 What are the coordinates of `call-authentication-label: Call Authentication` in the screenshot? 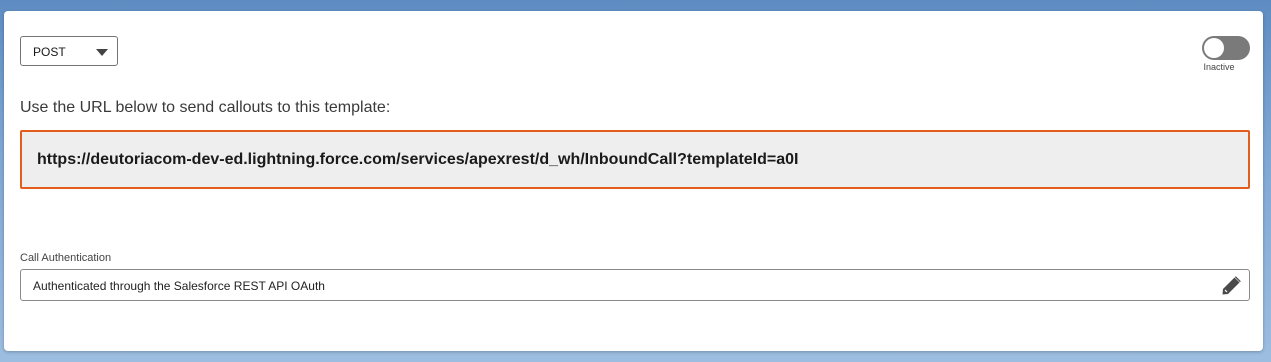 It's located at (66, 258).